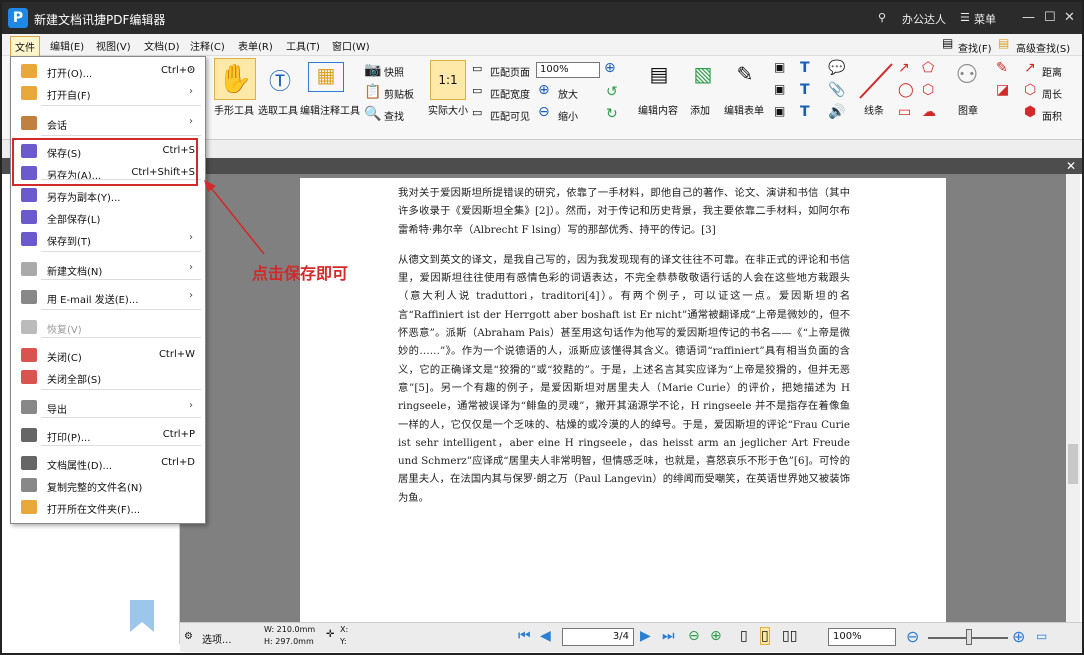 This screenshot has height=655, width=1084. What do you see at coordinates (924, 19) in the screenshot?
I see `user-name: 办公达人` at bounding box center [924, 19].